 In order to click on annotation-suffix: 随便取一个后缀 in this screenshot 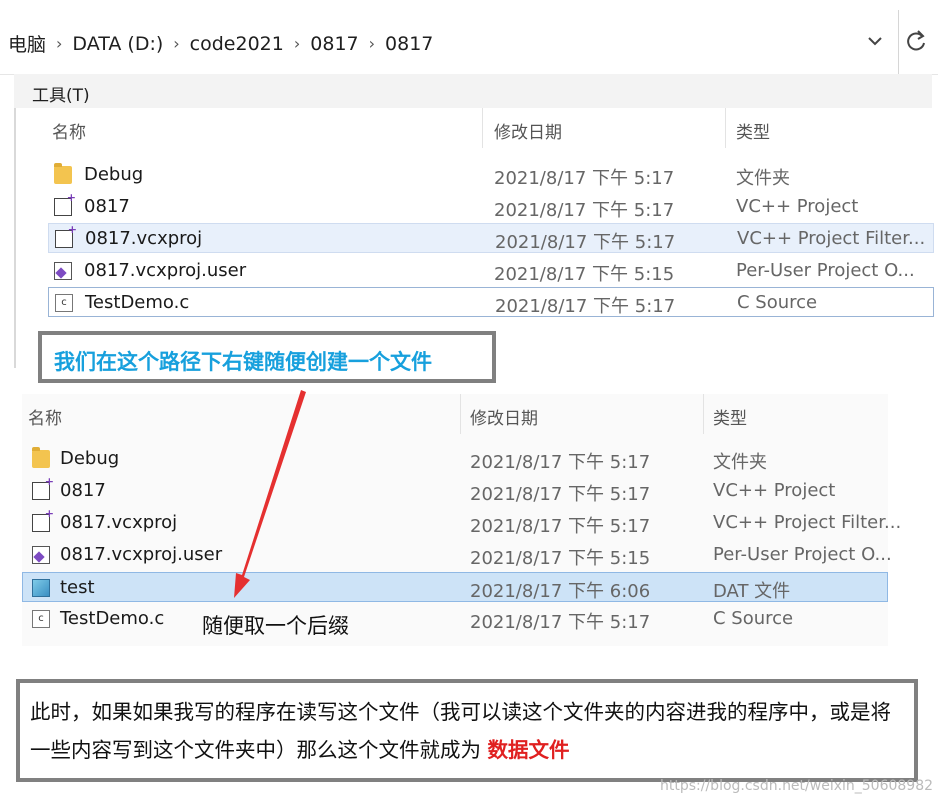, I will do `click(275, 626)`.